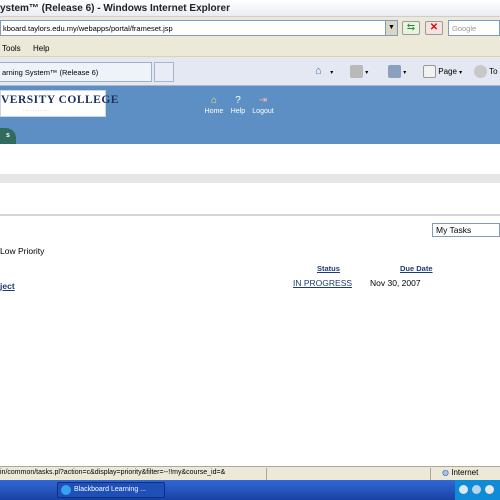 Image resolution: width=500 pixels, height=500 pixels. I want to click on nav-help-label: Help, so click(238, 111).